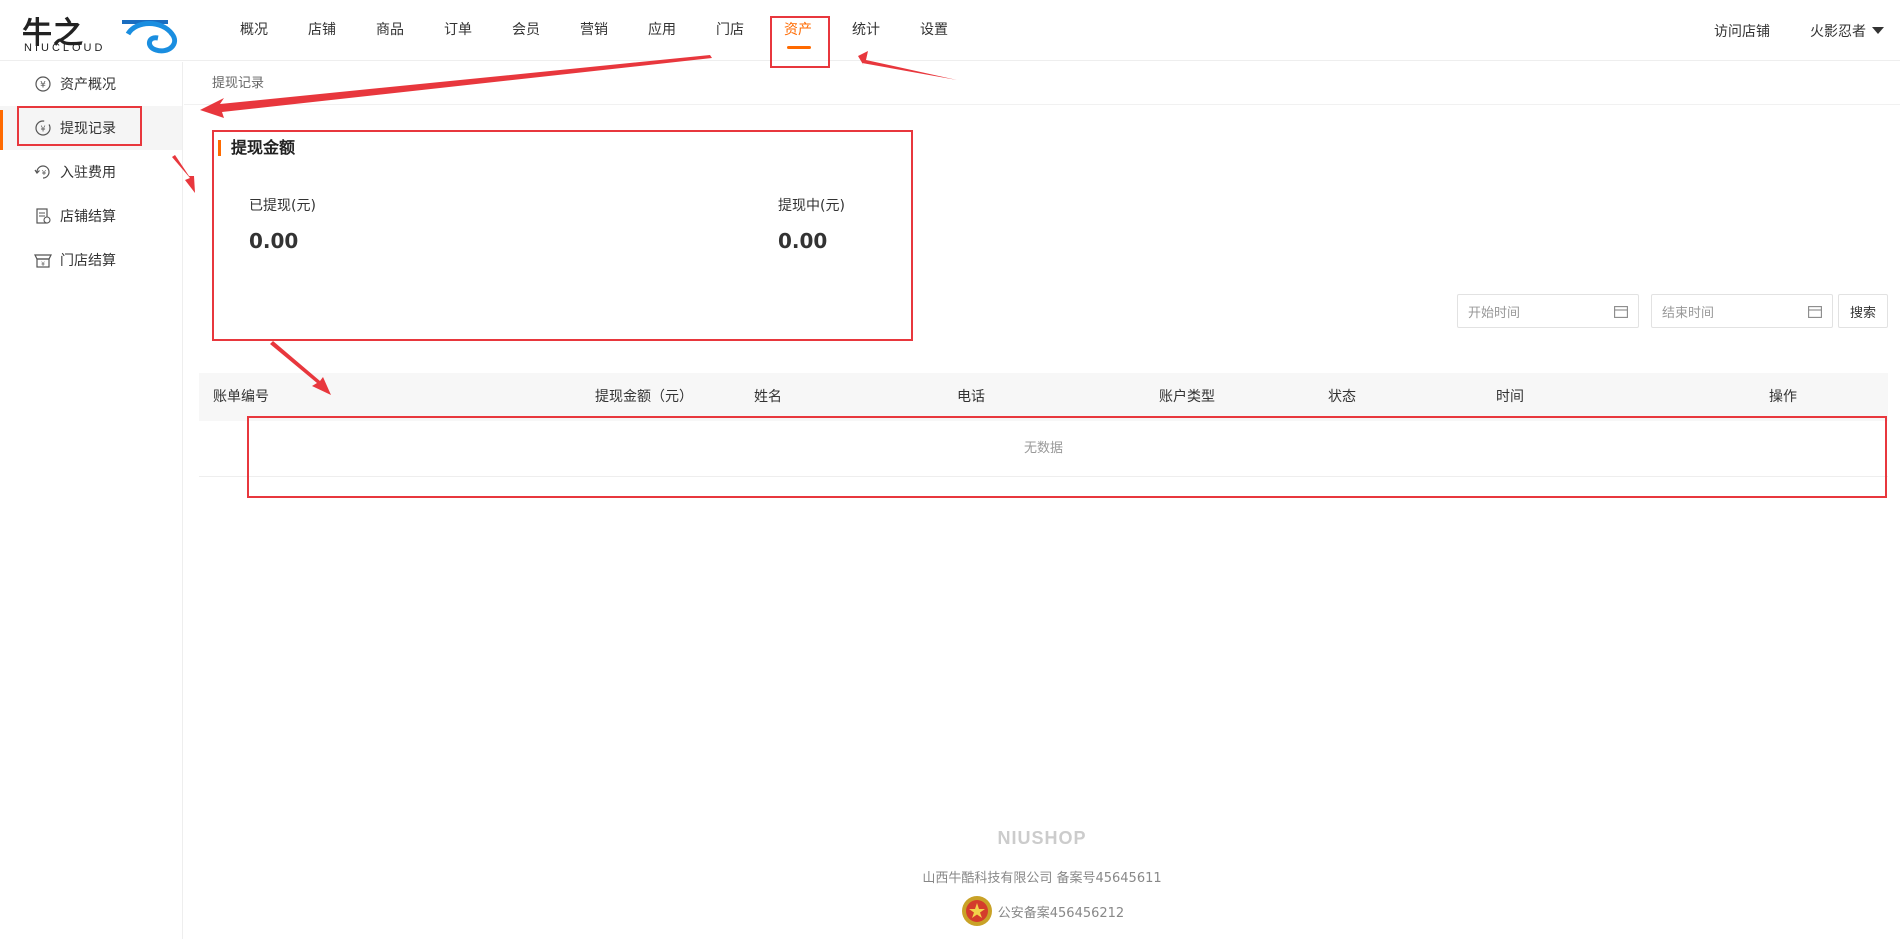  I want to click on sidebar-item-store-settlement: 店铺结算, so click(91, 216).